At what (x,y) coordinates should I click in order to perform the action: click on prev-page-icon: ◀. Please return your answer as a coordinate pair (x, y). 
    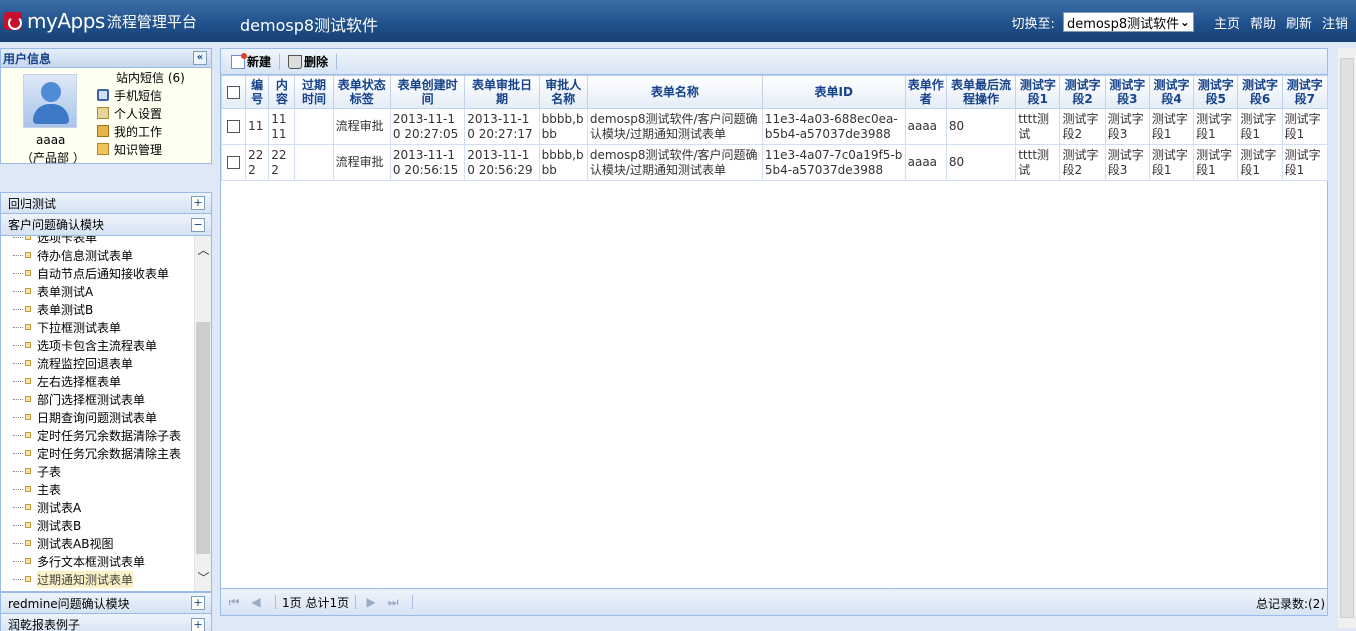
    Looking at the image, I should click on (256, 602).